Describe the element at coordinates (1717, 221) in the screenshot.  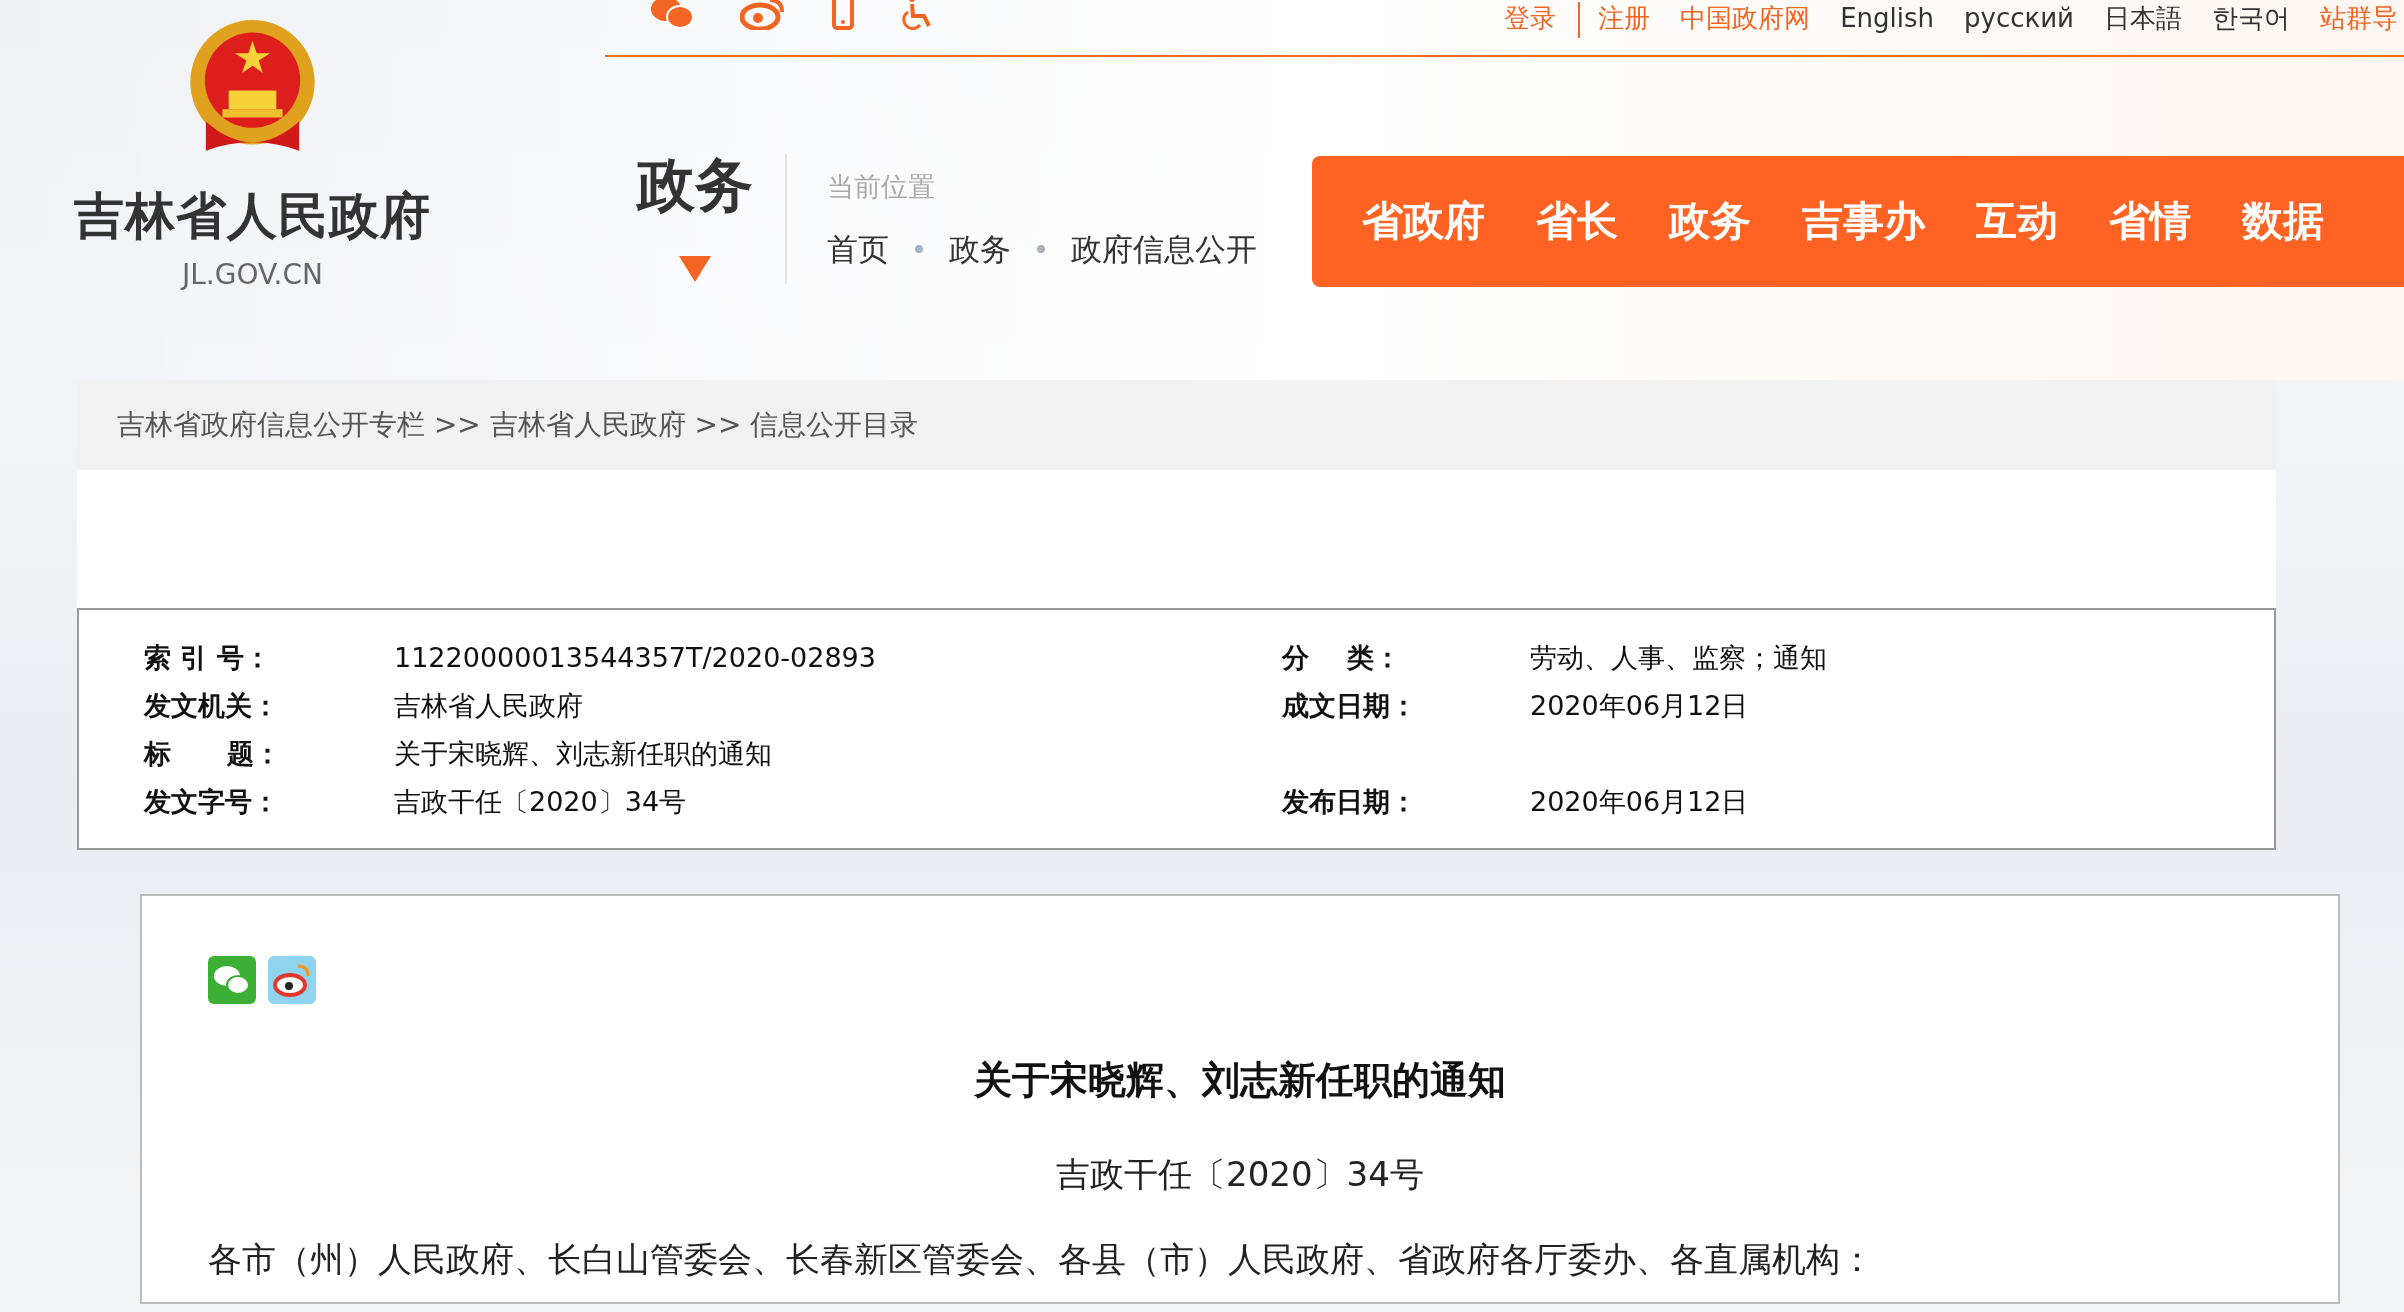
I see `nav-link: 政务` at that location.